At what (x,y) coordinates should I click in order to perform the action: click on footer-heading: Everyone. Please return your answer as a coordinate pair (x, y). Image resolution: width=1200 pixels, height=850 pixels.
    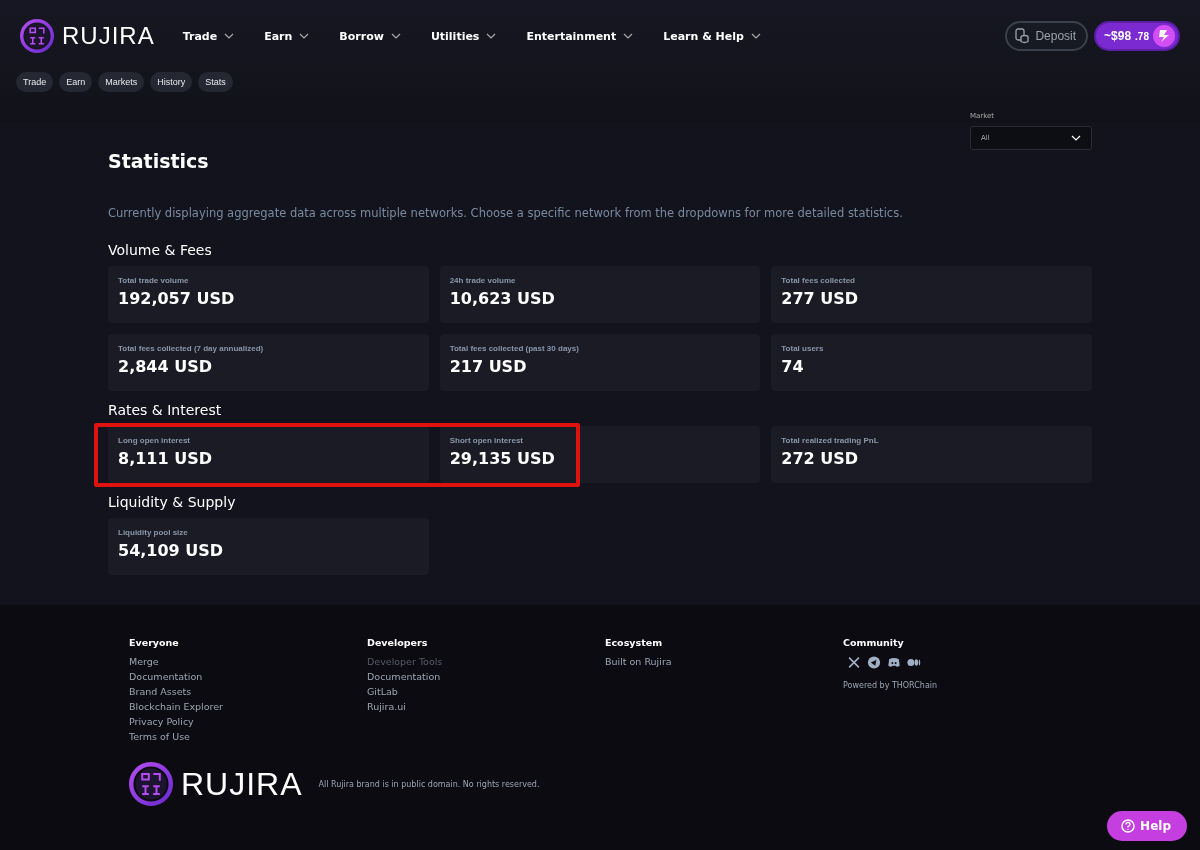
    Looking at the image, I should click on (154, 642).